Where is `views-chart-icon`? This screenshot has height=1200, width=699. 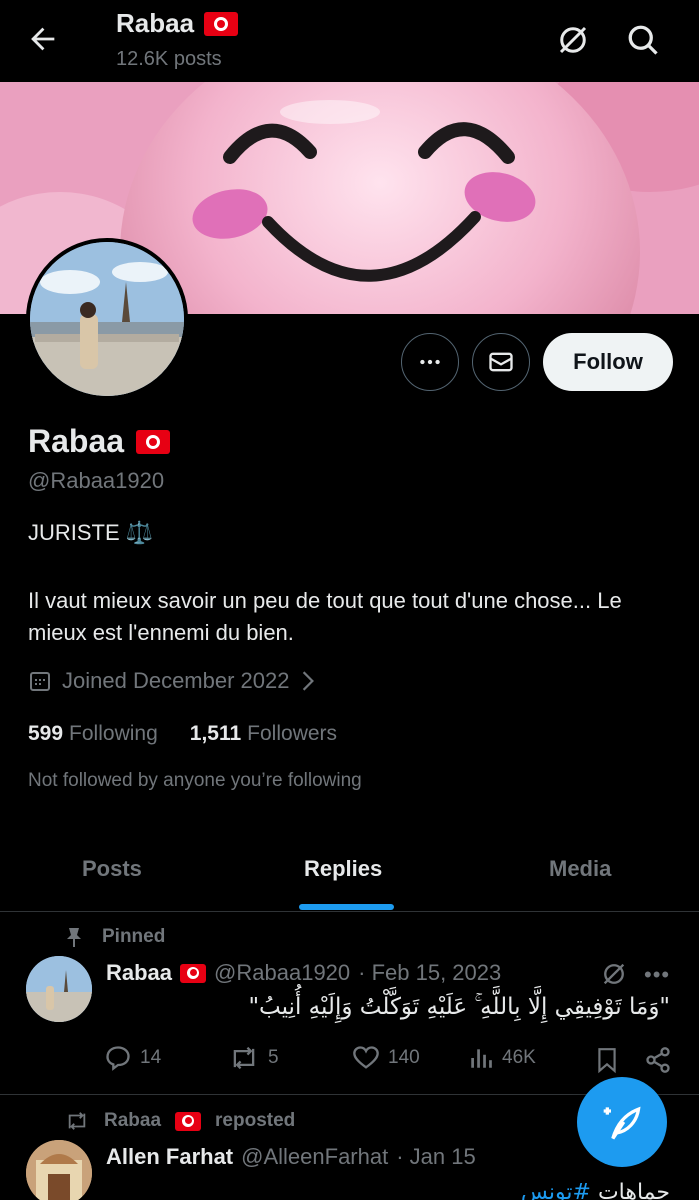 views-chart-icon is located at coordinates (481, 1058).